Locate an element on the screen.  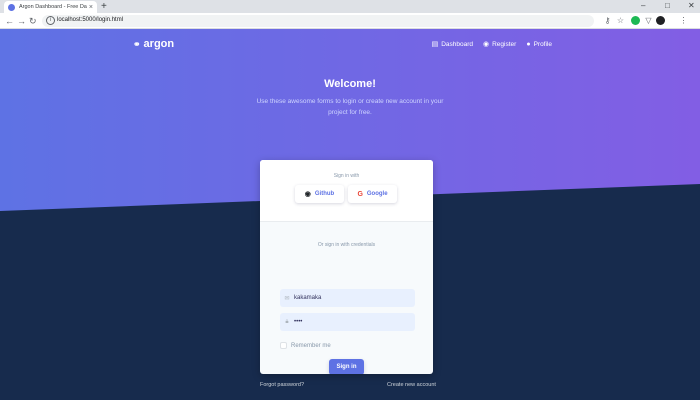
site-info-icon: i is located at coordinates (50, 20).